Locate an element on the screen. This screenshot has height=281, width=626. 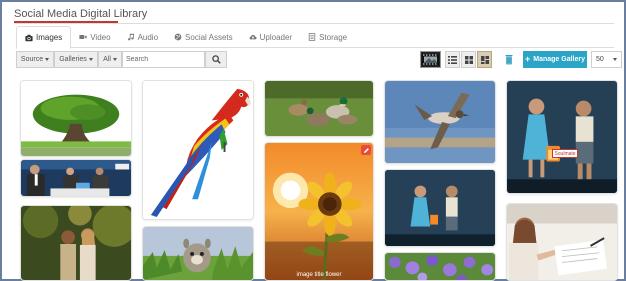
business-meeting-image is located at coordinates (76, 178).